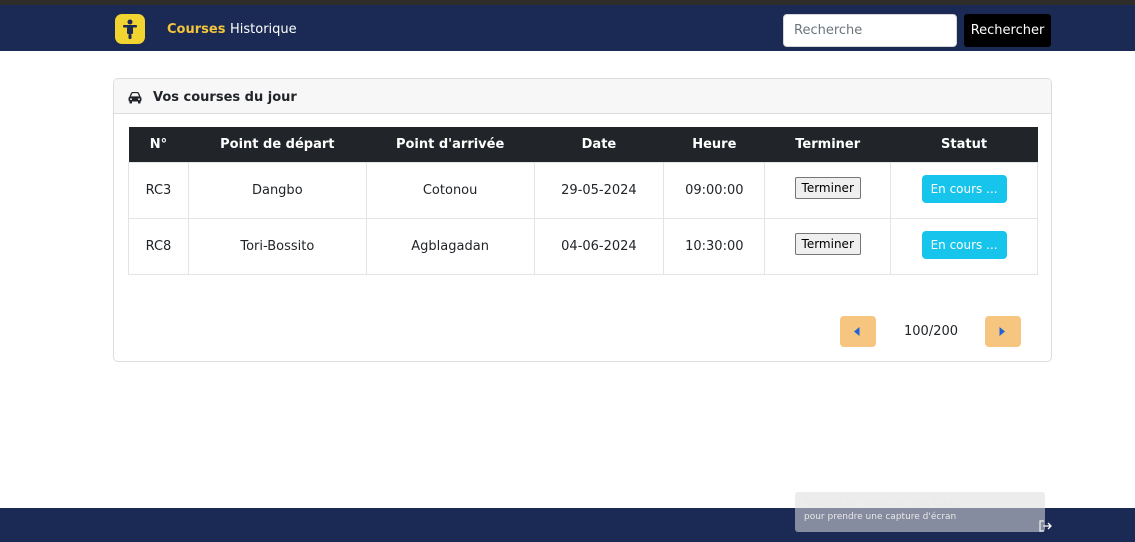 This screenshot has height=542, width=1135. What do you see at coordinates (135, 98) in the screenshot?
I see `car-icon` at bounding box center [135, 98].